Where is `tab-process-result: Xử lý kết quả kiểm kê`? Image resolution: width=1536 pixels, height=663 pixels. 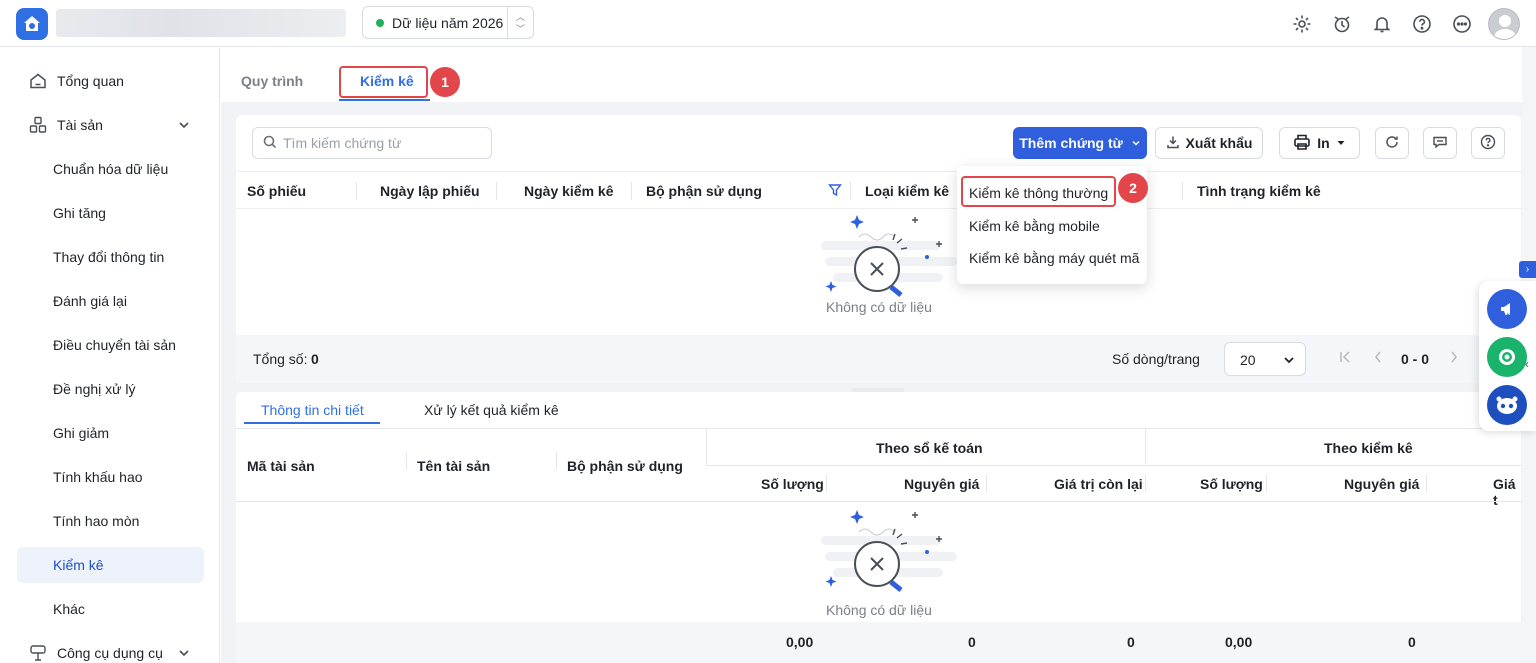
tab-process-result: Xử lý kết quả kiểm kê is located at coordinates (491, 410).